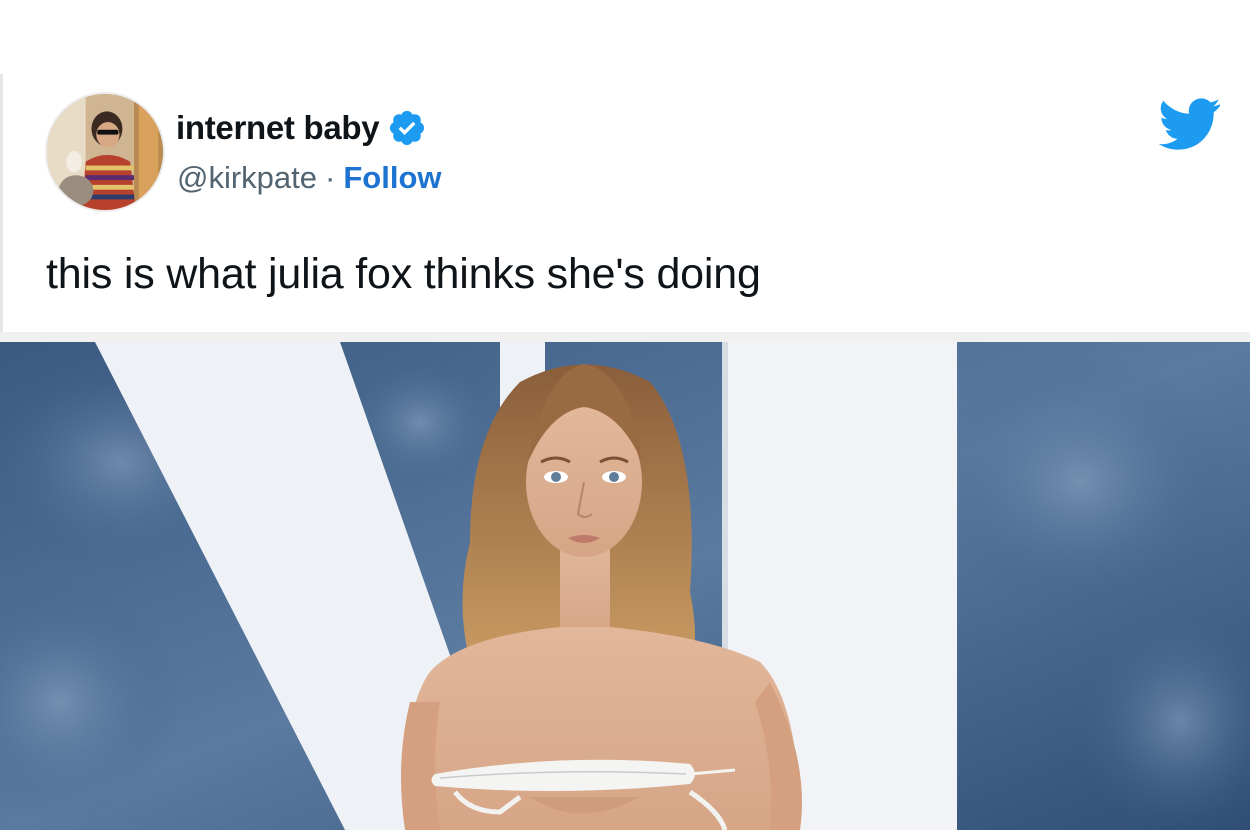 The height and width of the screenshot is (830, 1250). Describe the element at coordinates (1190, 124) in the screenshot. I see `twitter-bird-icon` at that location.